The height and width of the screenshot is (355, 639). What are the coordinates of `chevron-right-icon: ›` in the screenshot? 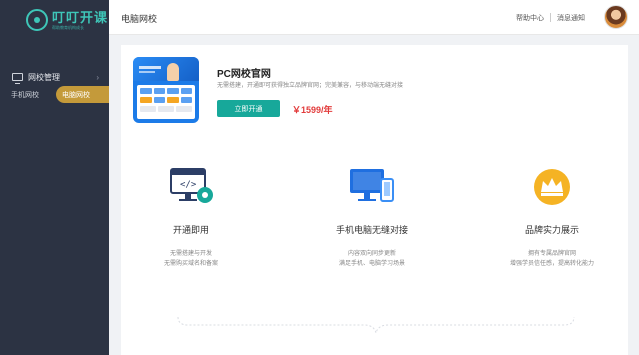 It's located at (97, 77).